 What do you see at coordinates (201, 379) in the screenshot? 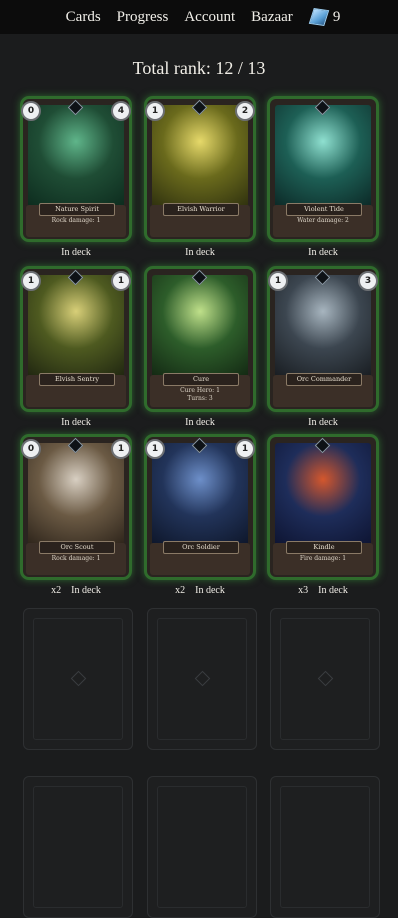
I see `card-name: Cure` at bounding box center [201, 379].